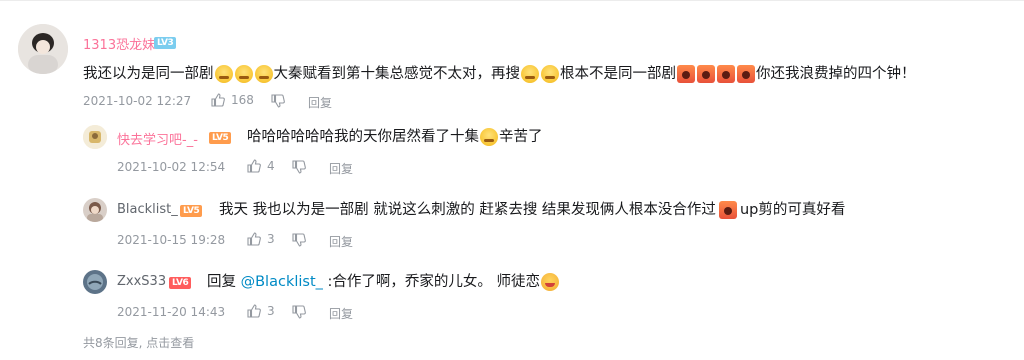 The image size is (1024, 360). What do you see at coordinates (141, 281) in the screenshot?
I see `username: ZxxS33` at bounding box center [141, 281].